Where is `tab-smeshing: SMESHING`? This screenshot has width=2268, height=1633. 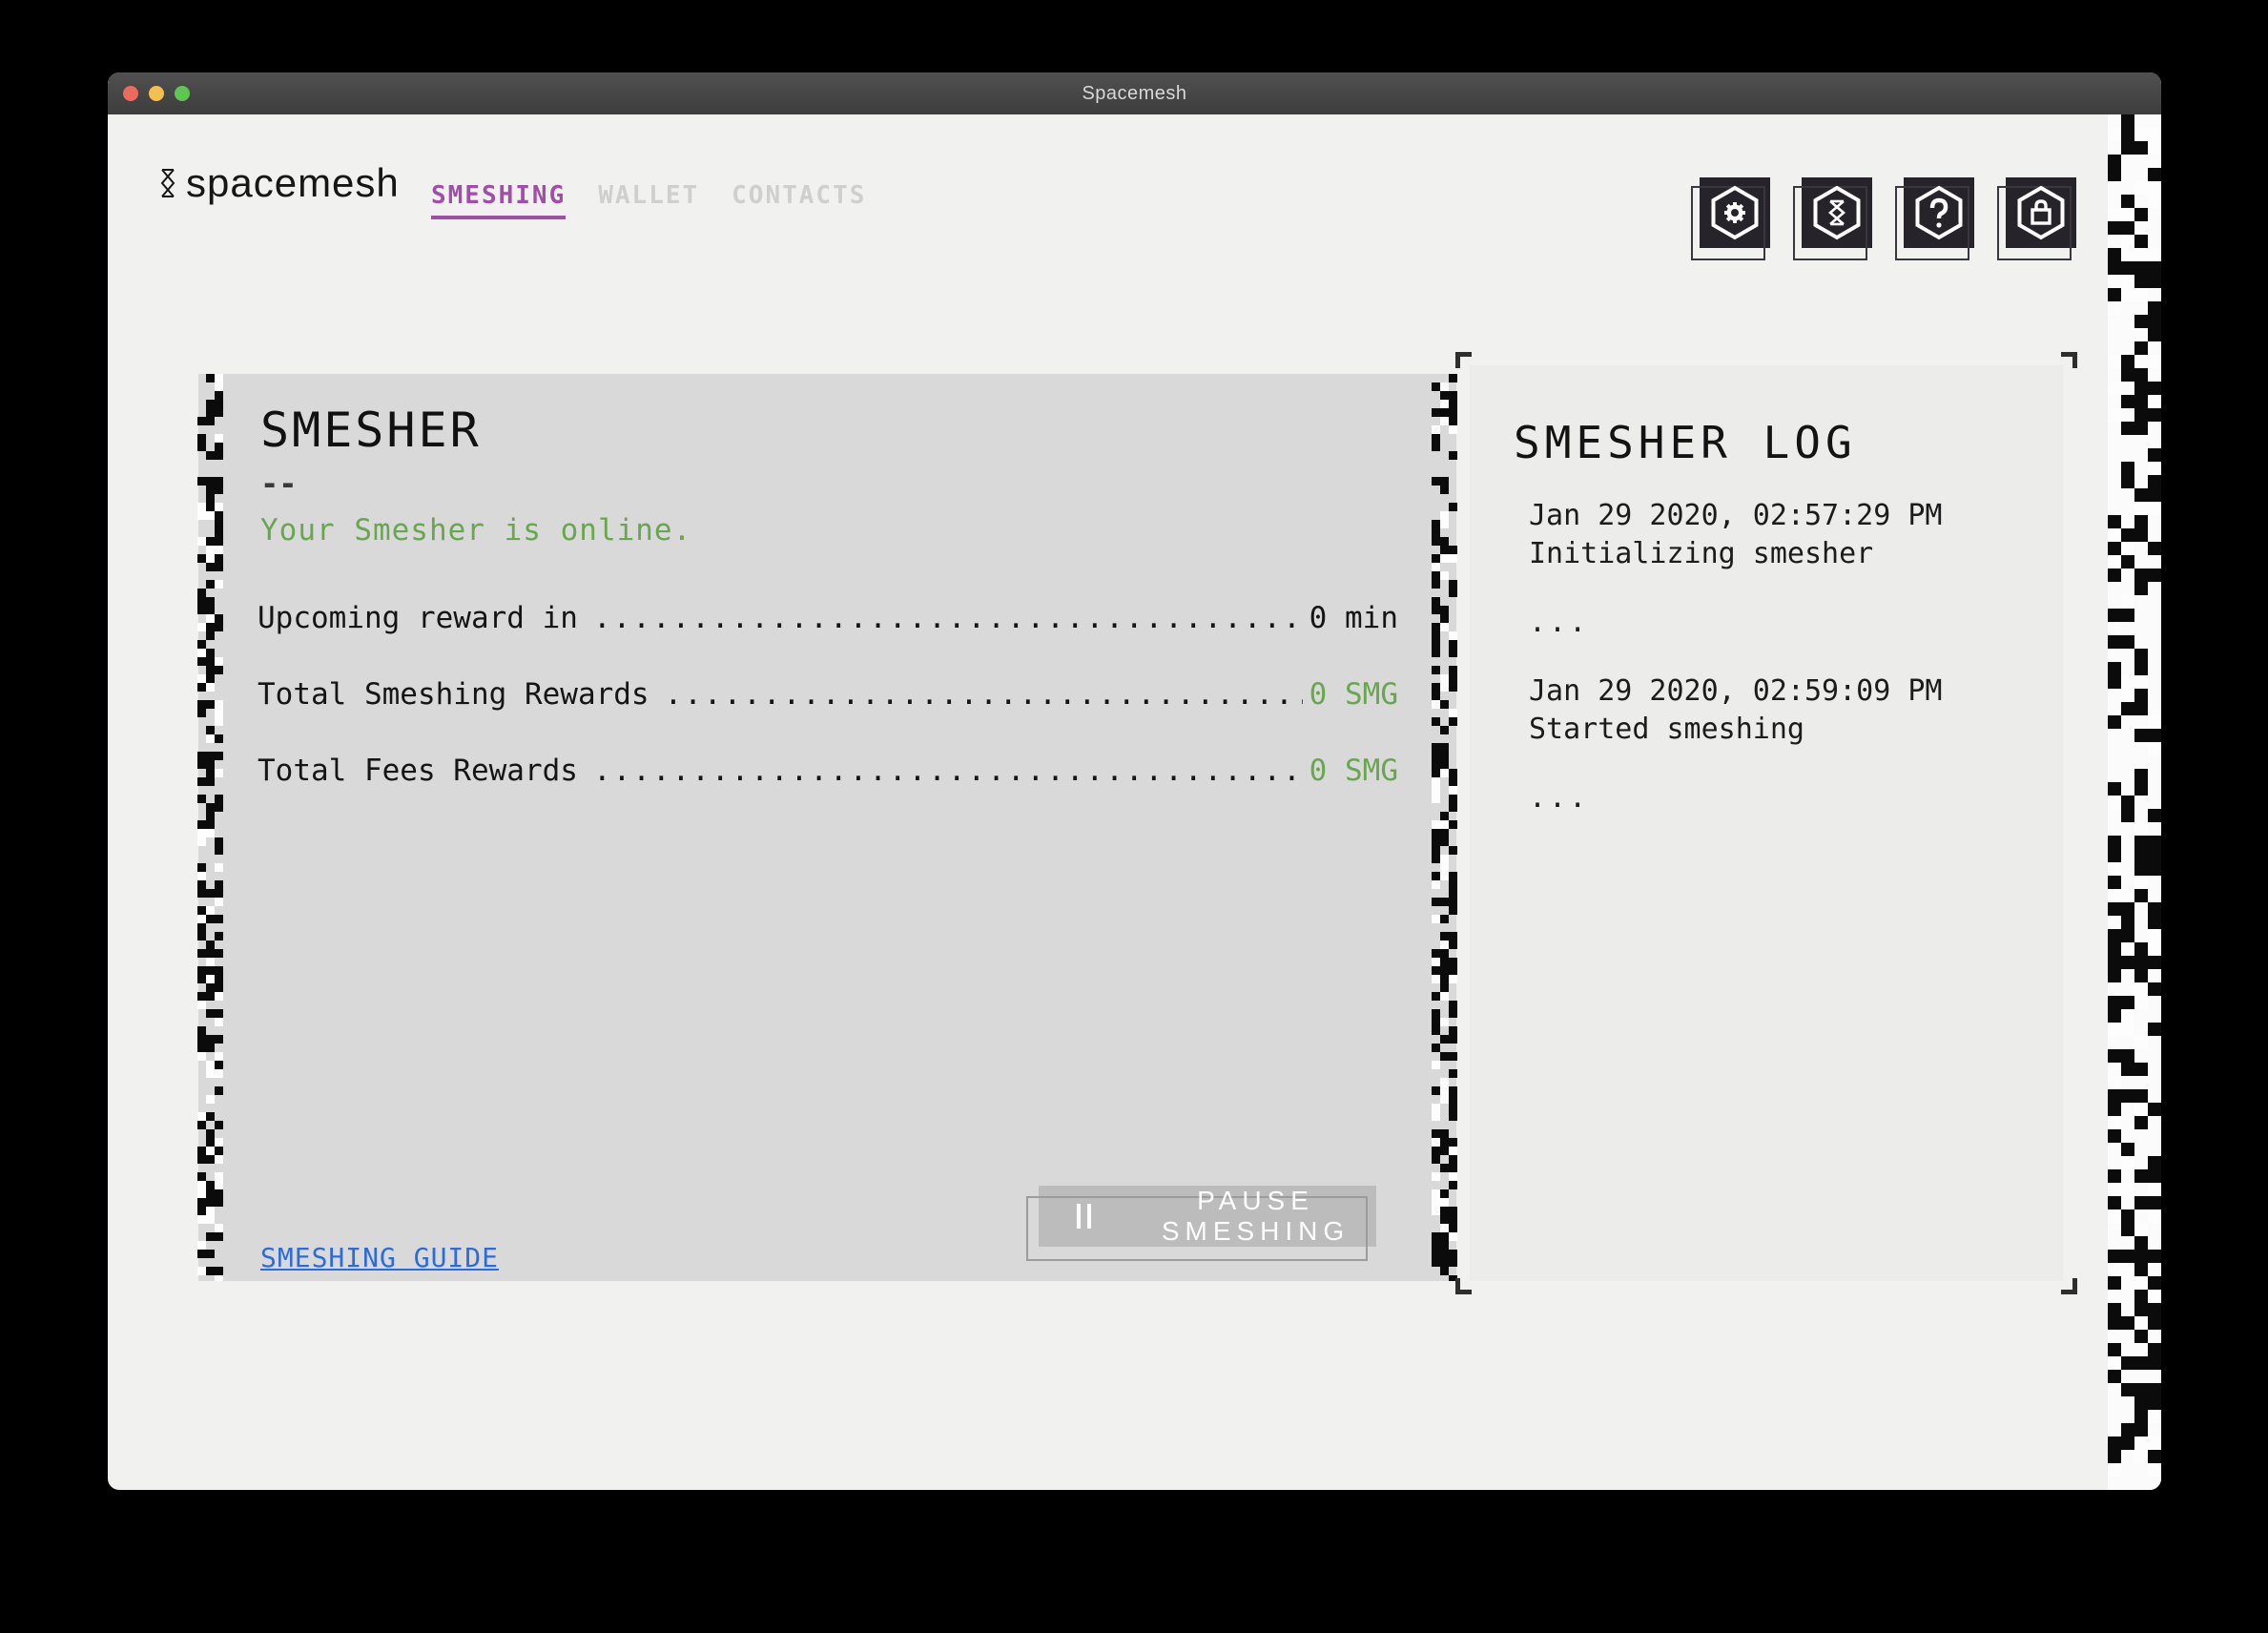
tab-smeshing: SMESHING is located at coordinates (499, 200).